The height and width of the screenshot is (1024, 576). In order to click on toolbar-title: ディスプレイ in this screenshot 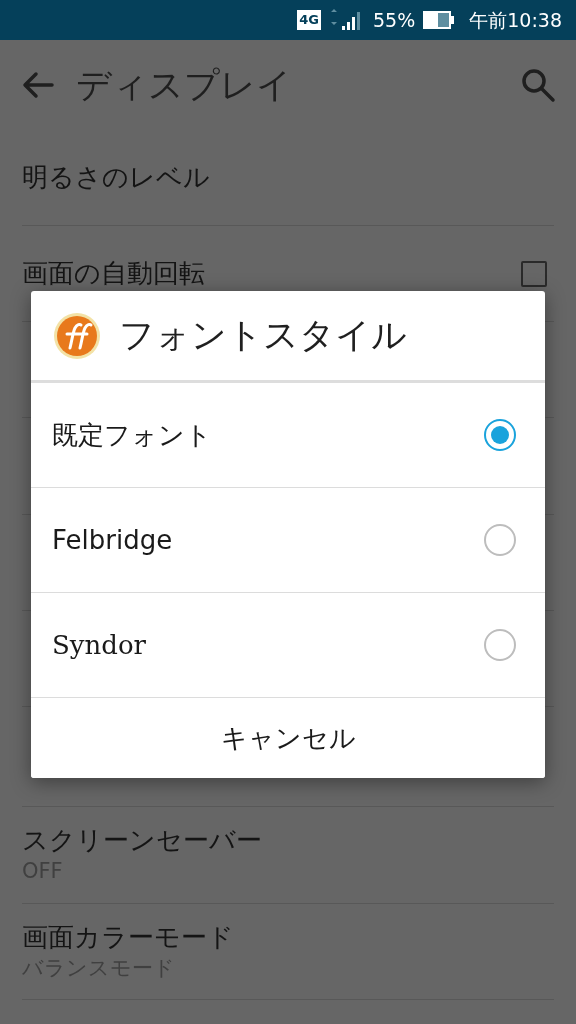, I will do `click(184, 85)`.